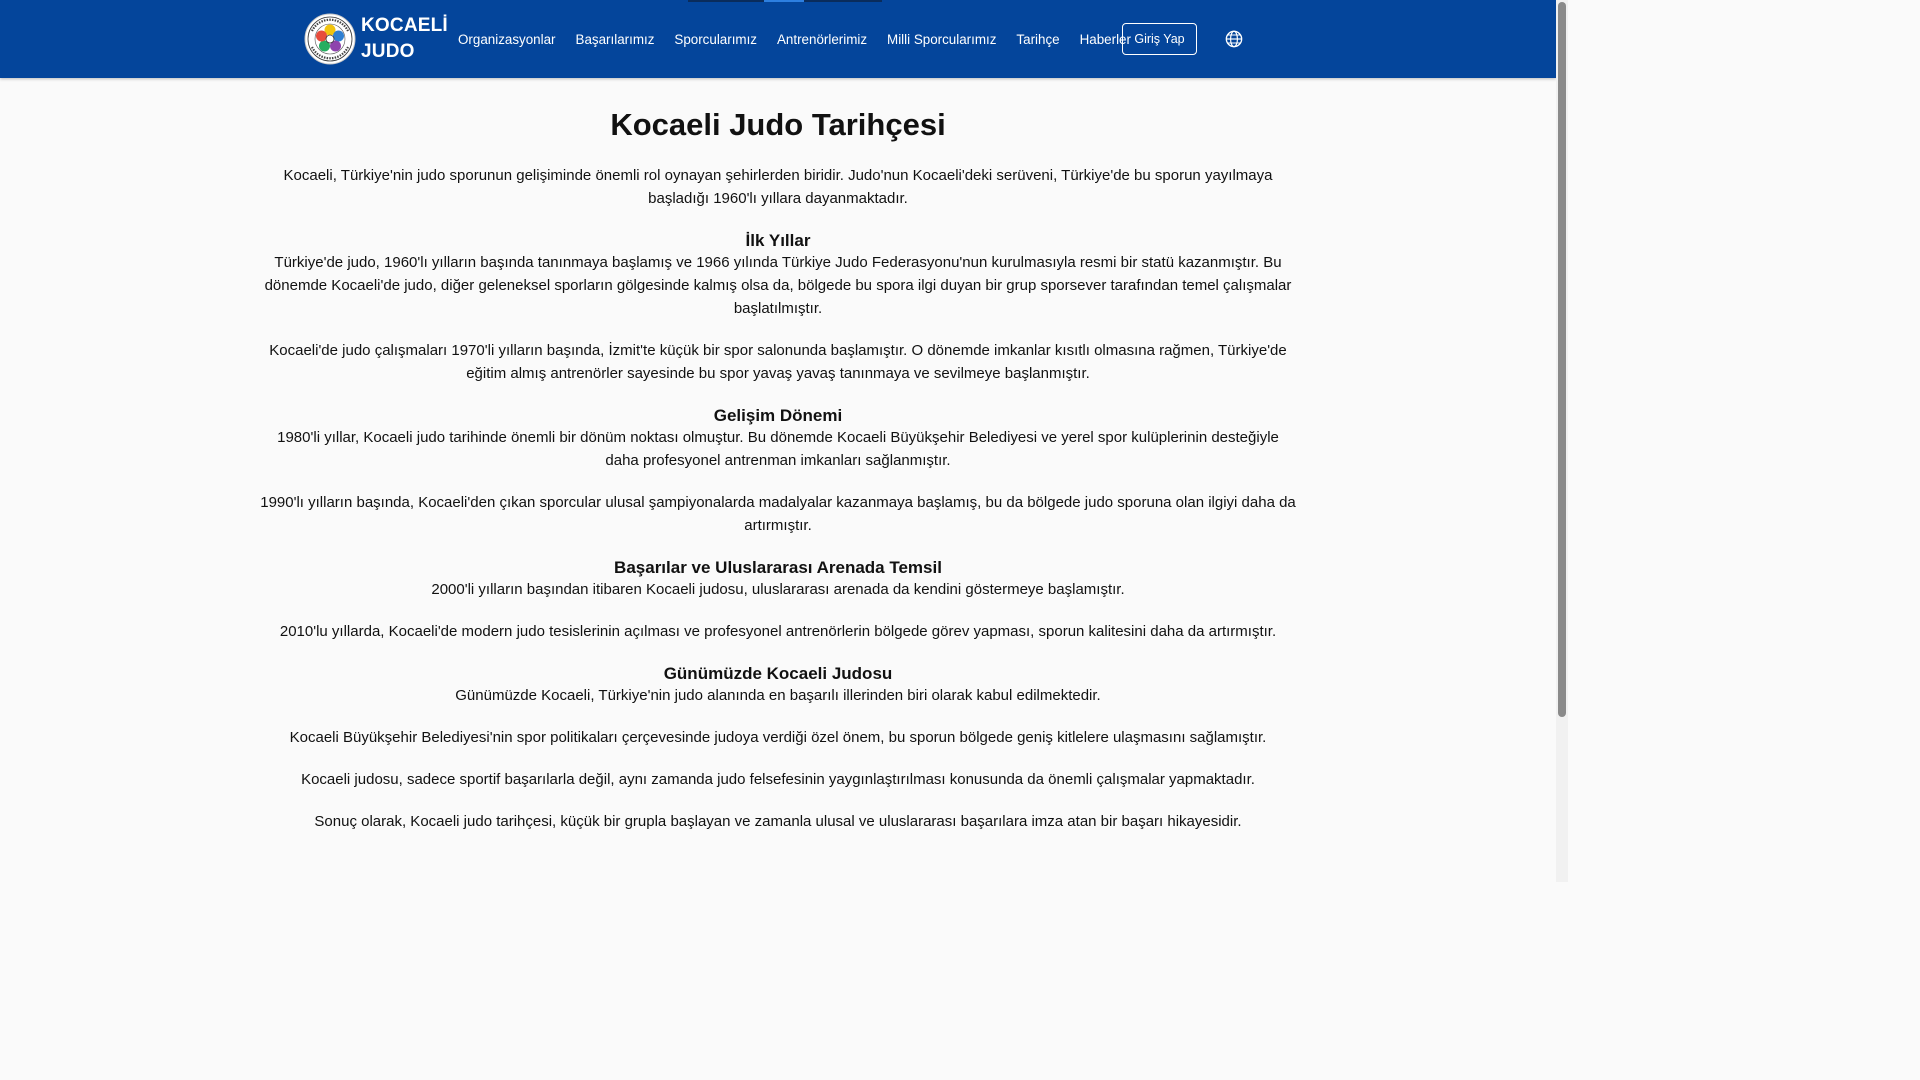 The width and height of the screenshot is (1920, 1080). Describe the element at coordinates (507, 39) in the screenshot. I see `nav-link-organizasyonlar: Organizasyonlar` at that location.